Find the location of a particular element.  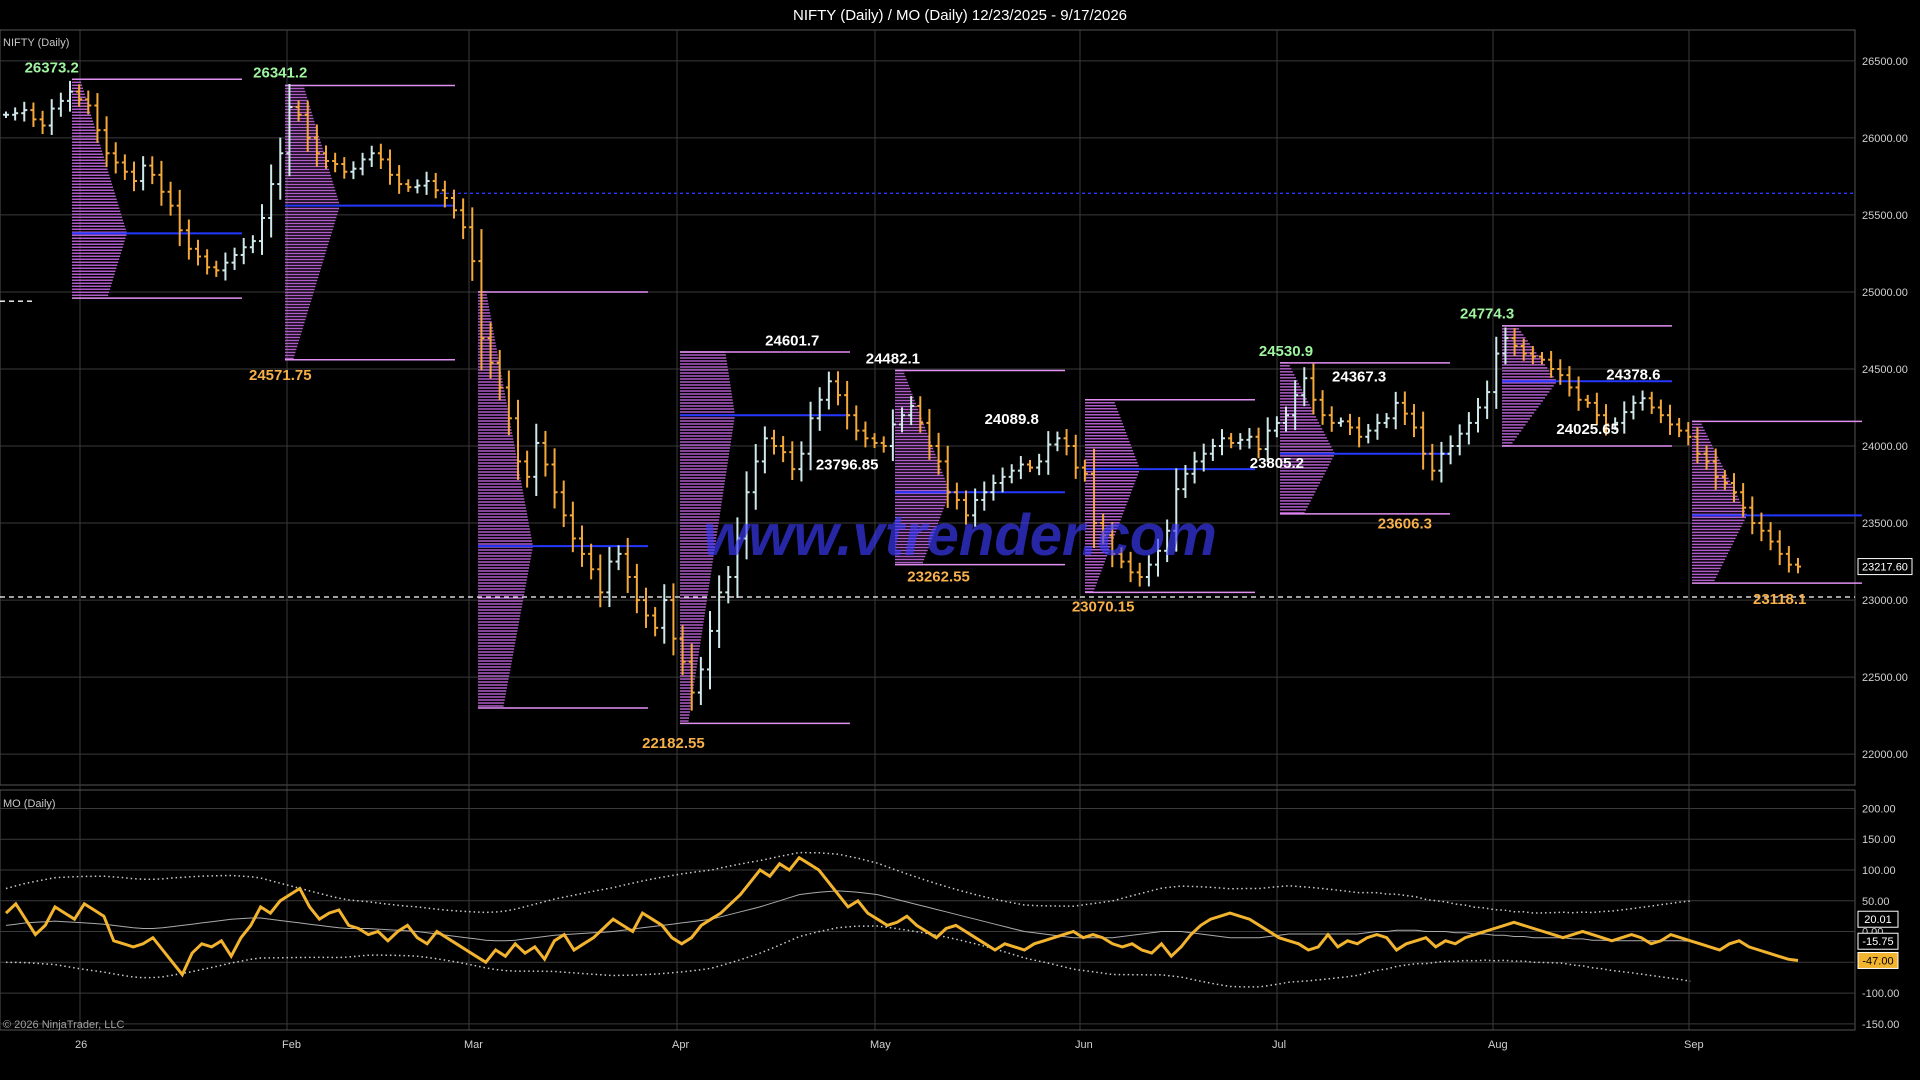

price-tick-label: 23500.00 is located at coordinates (1885, 524).